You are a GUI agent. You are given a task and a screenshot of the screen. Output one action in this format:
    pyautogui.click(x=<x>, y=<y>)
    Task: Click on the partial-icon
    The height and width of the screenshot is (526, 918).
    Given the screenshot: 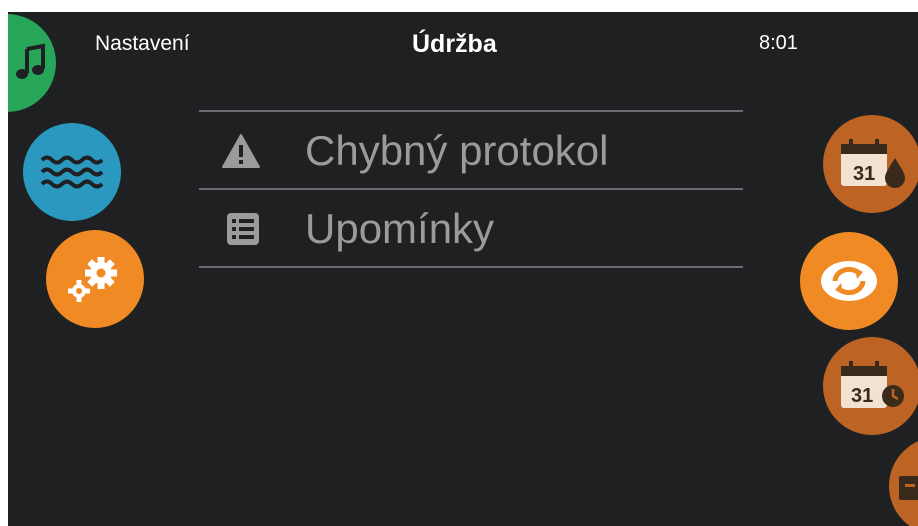 What is the action you would take?
    pyautogui.click(x=908, y=488)
    